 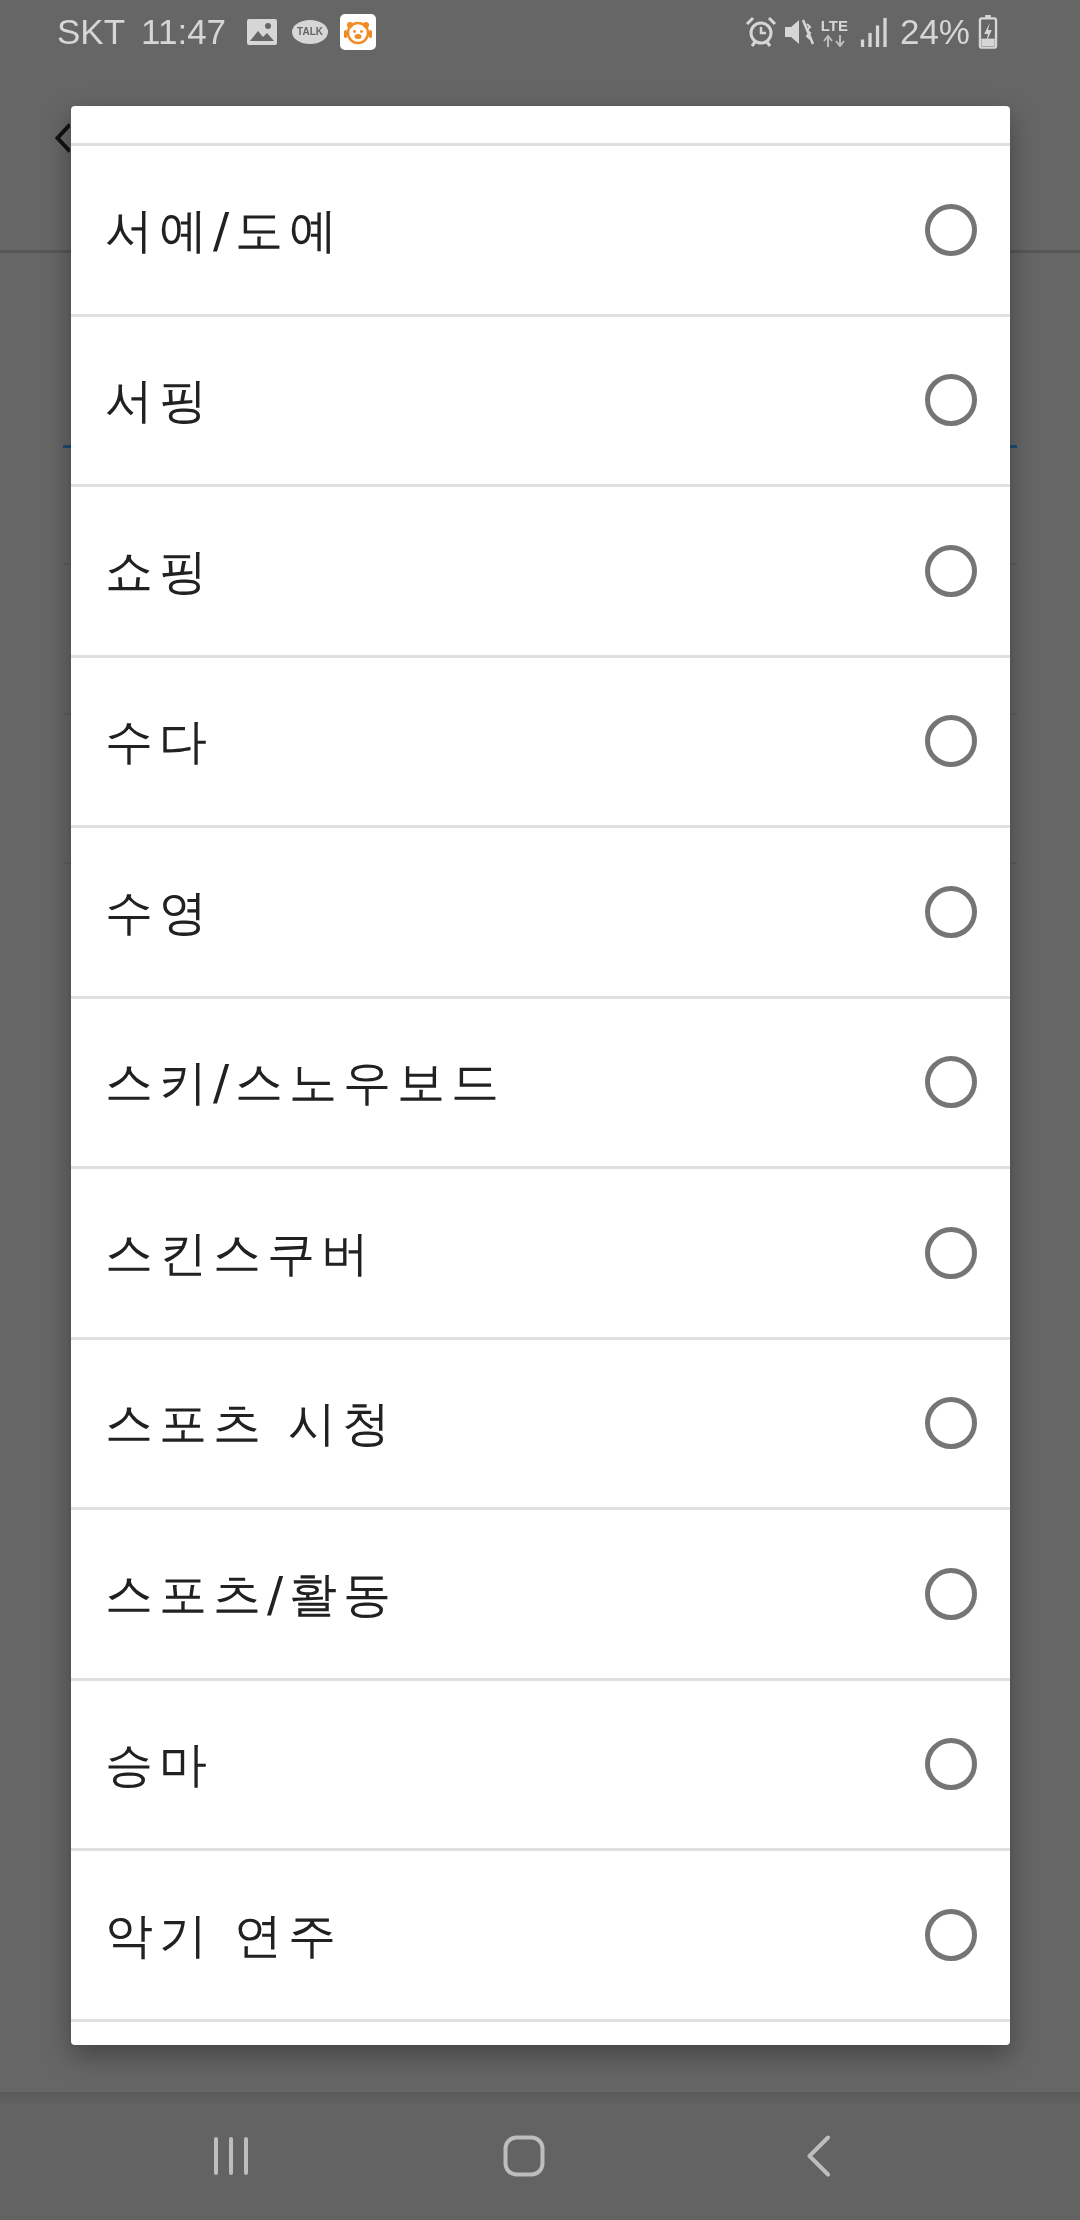 What do you see at coordinates (934, 32) in the screenshot?
I see `battery-percent: 24%` at bounding box center [934, 32].